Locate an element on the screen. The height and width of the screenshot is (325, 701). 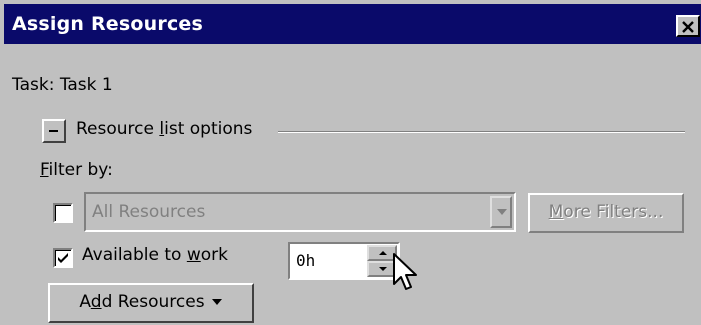
close-button is located at coordinates (688, 26).